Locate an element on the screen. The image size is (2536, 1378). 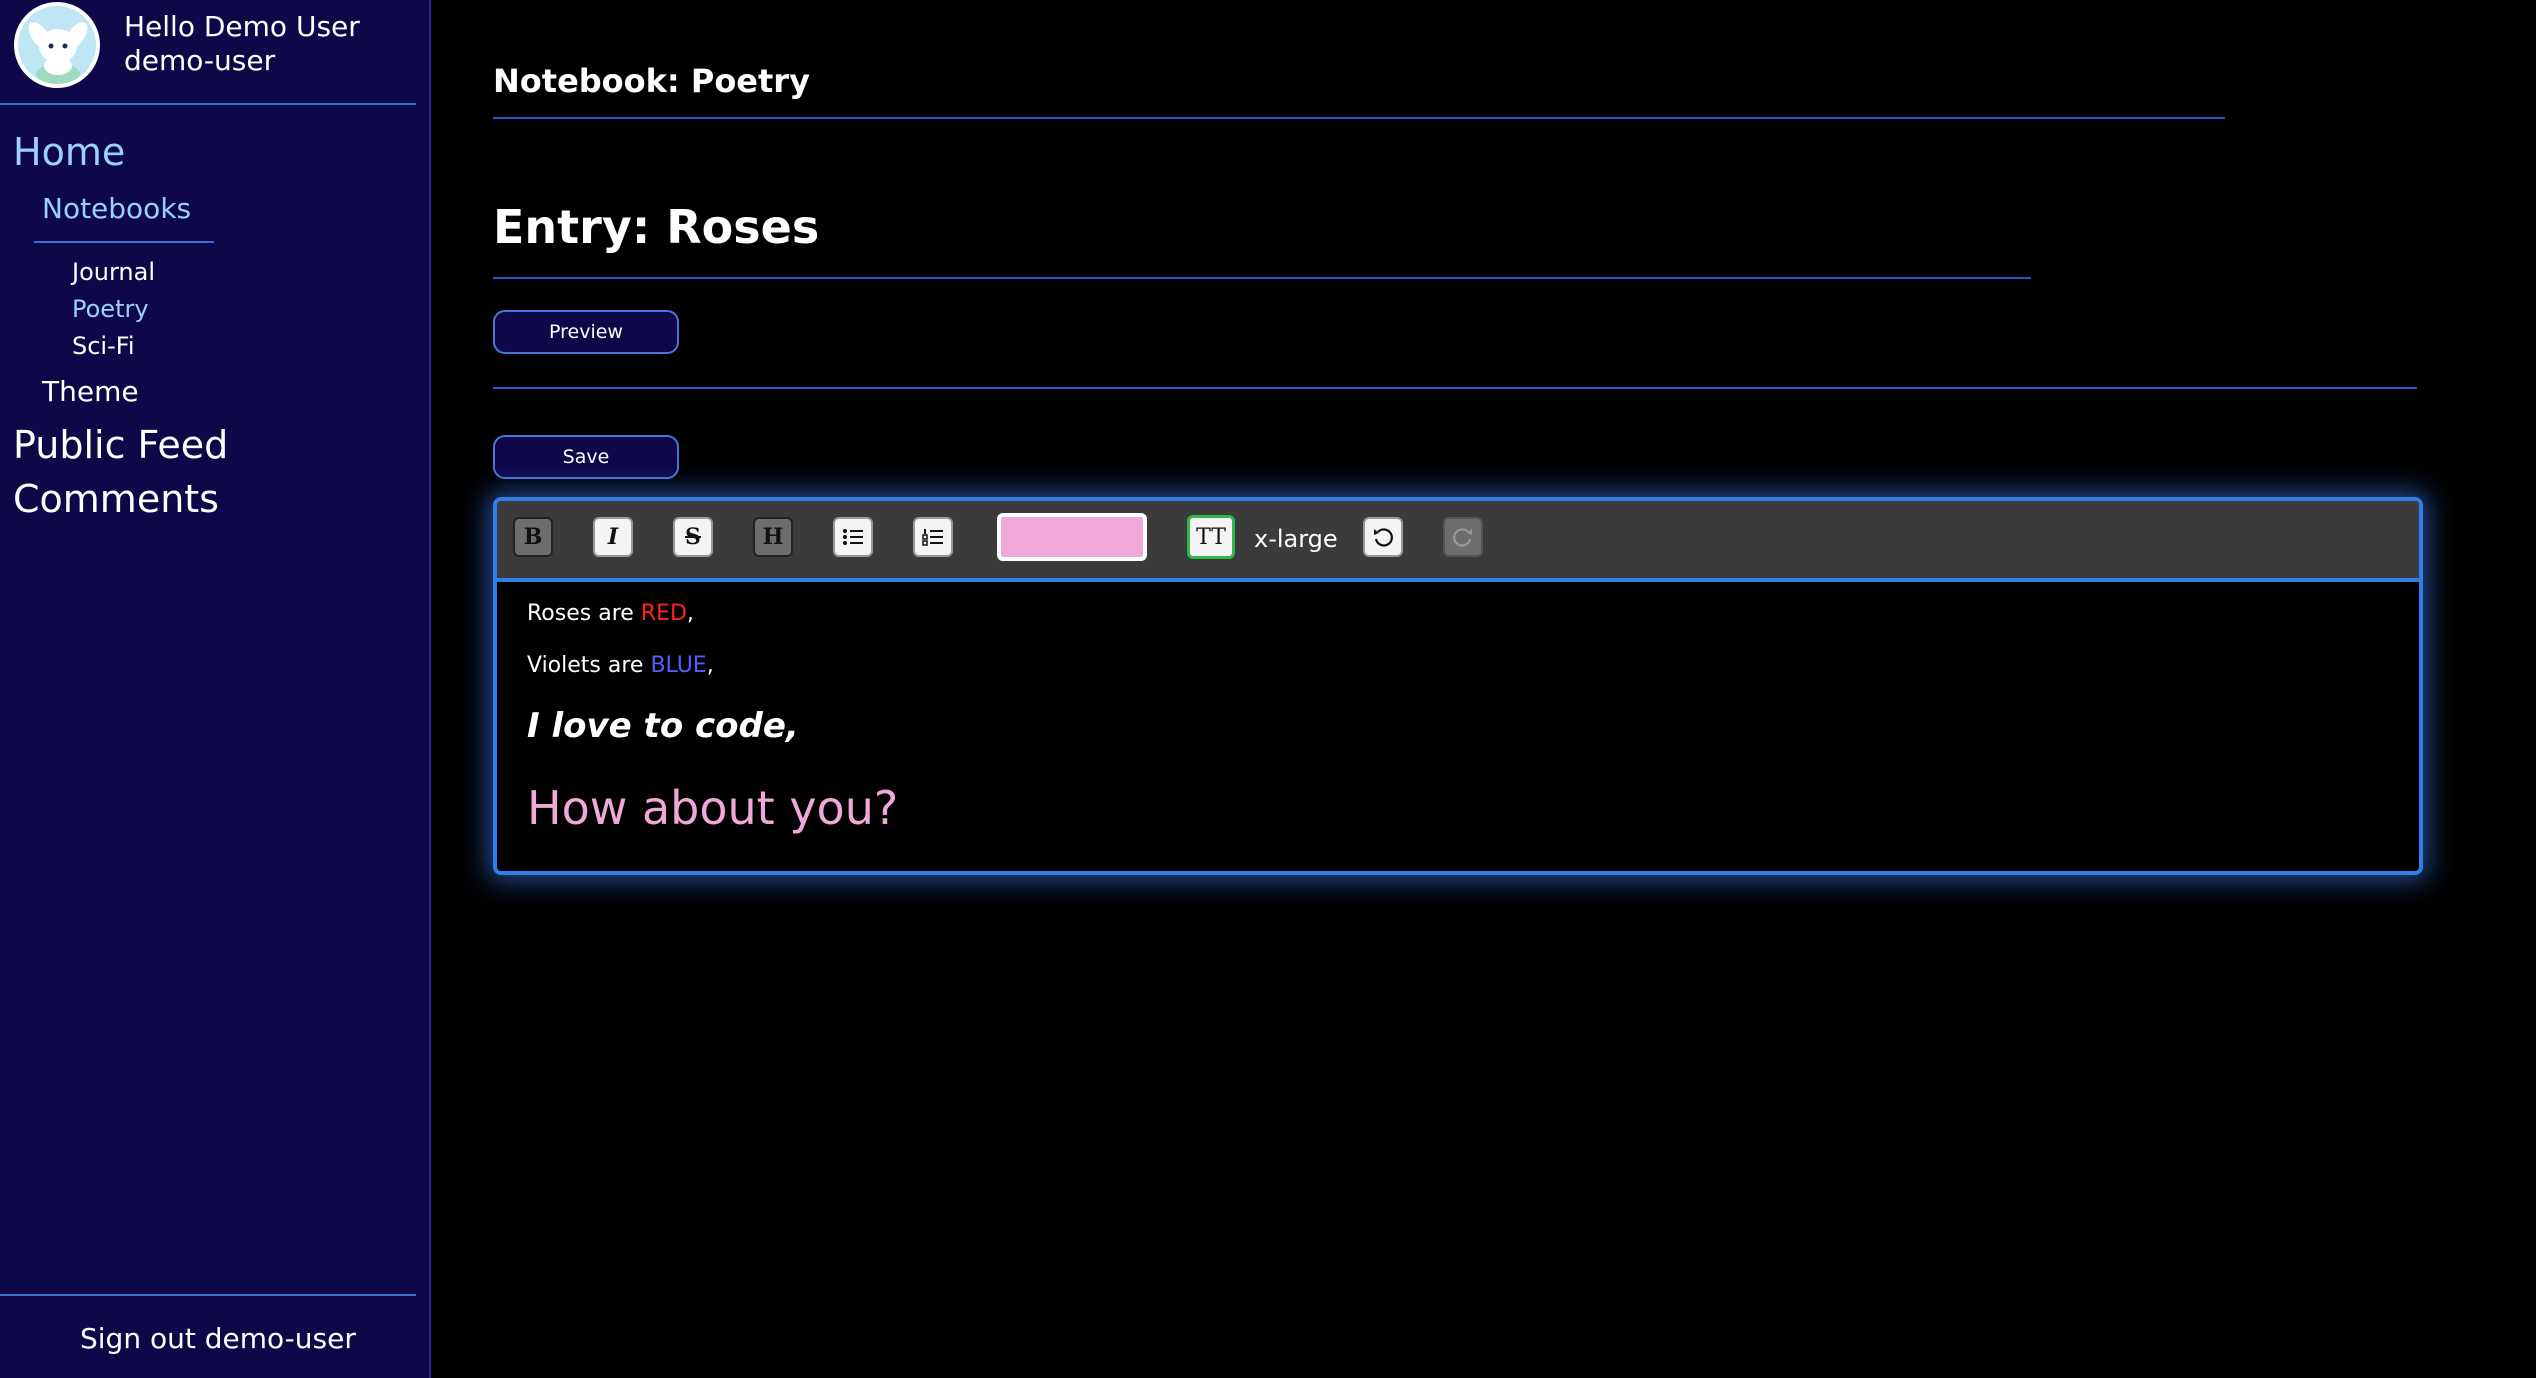
undo-icon is located at coordinates (1383, 537).